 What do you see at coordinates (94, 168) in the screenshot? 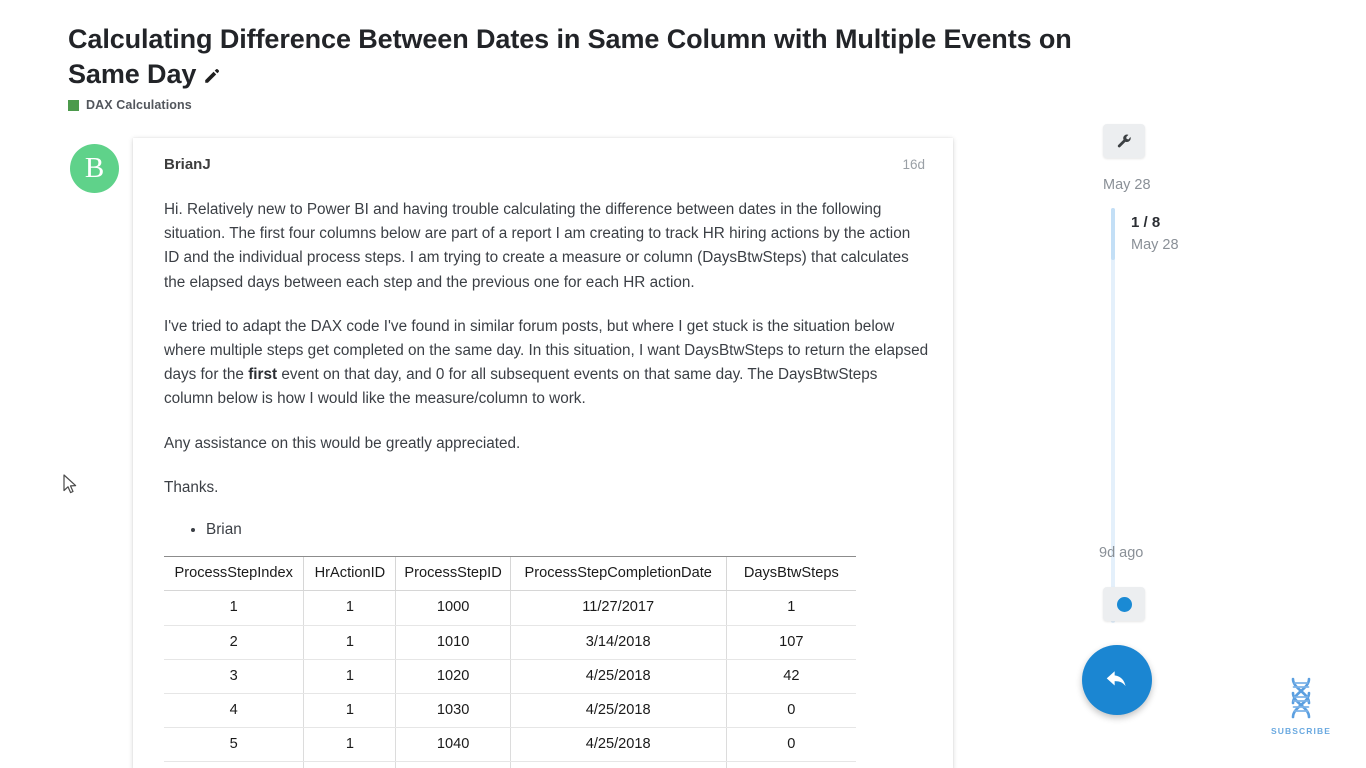
I see `avatar: B` at bounding box center [94, 168].